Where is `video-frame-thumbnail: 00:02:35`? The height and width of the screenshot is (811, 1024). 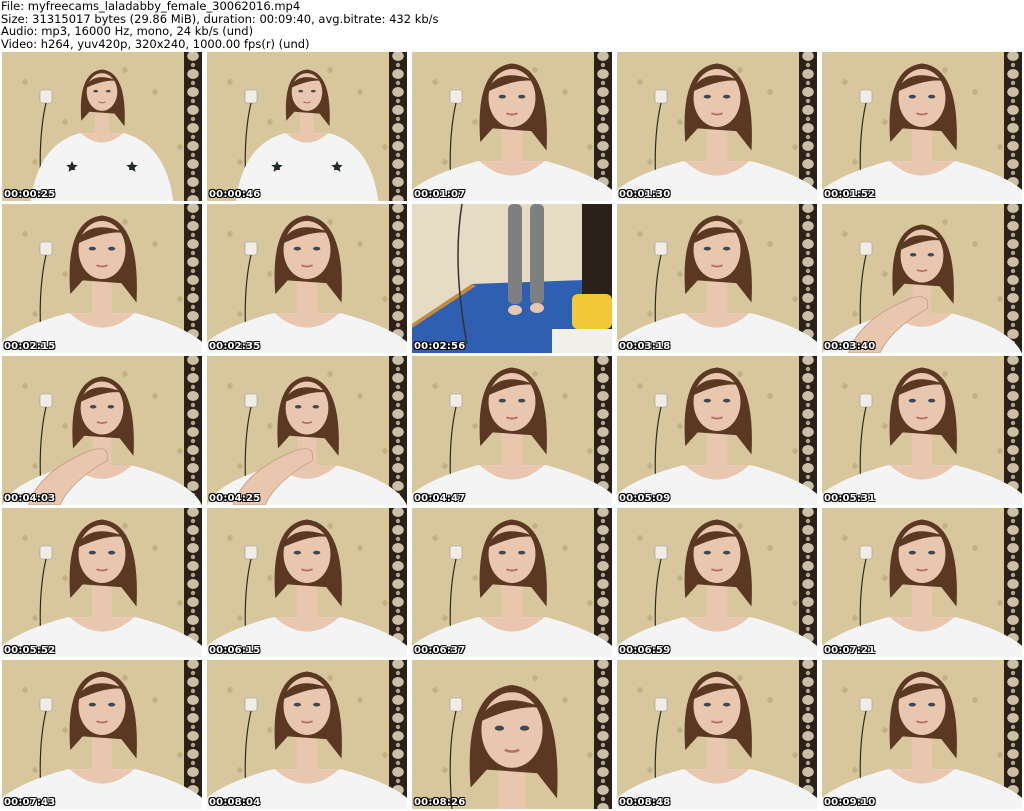
video-frame-thumbnail: 00:02:35 is located at coordinates (307, 278).